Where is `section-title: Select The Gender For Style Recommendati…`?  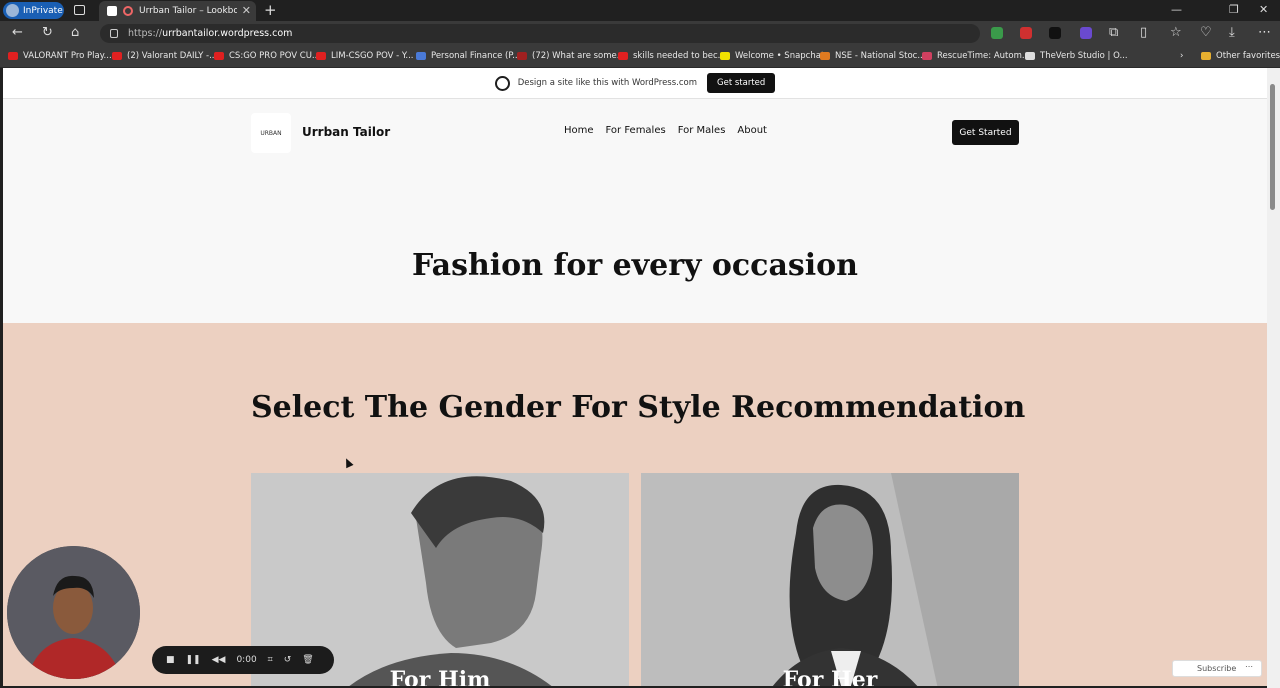 section-title: Select The Gender For Style Recommendati… is located at coordinates (638, 407).